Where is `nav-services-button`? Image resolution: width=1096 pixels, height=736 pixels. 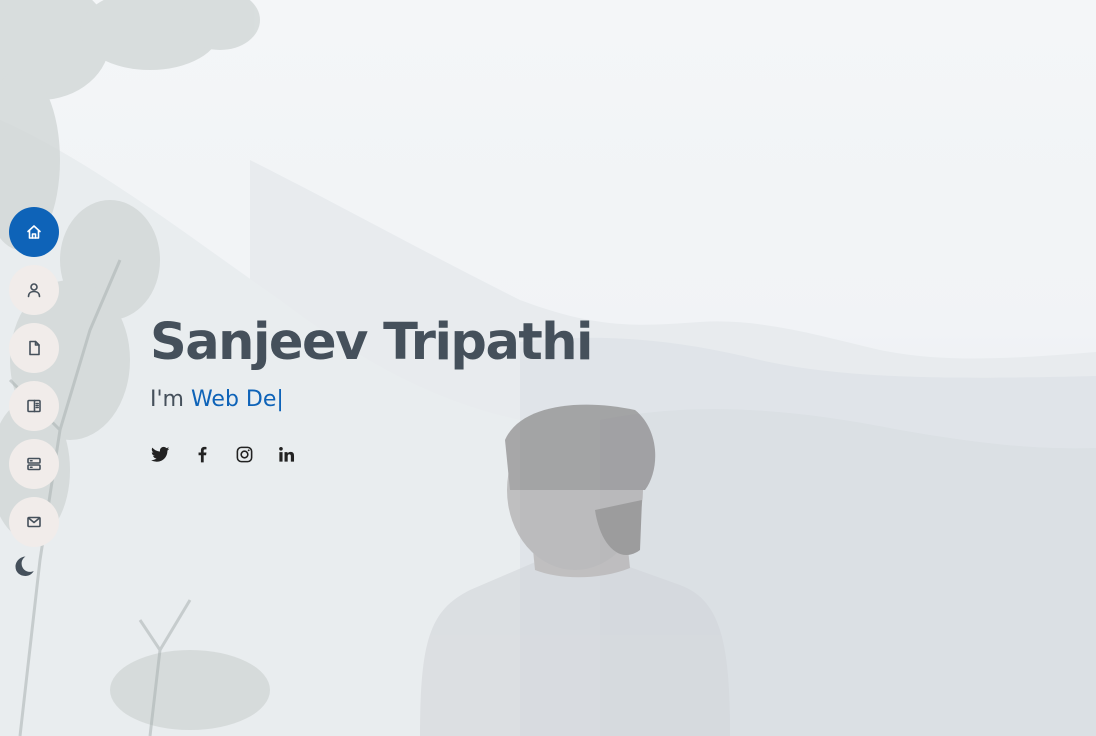
nav-services-button is located at coordinates (34, 464).